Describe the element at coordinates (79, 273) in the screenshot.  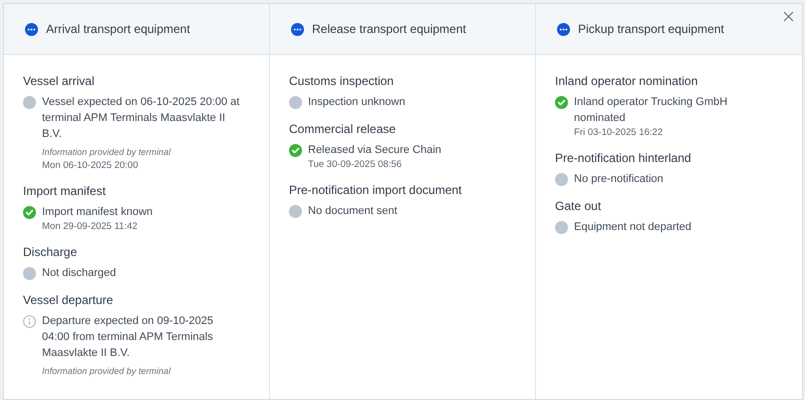
I see `status-text: Not discharged` at that location.